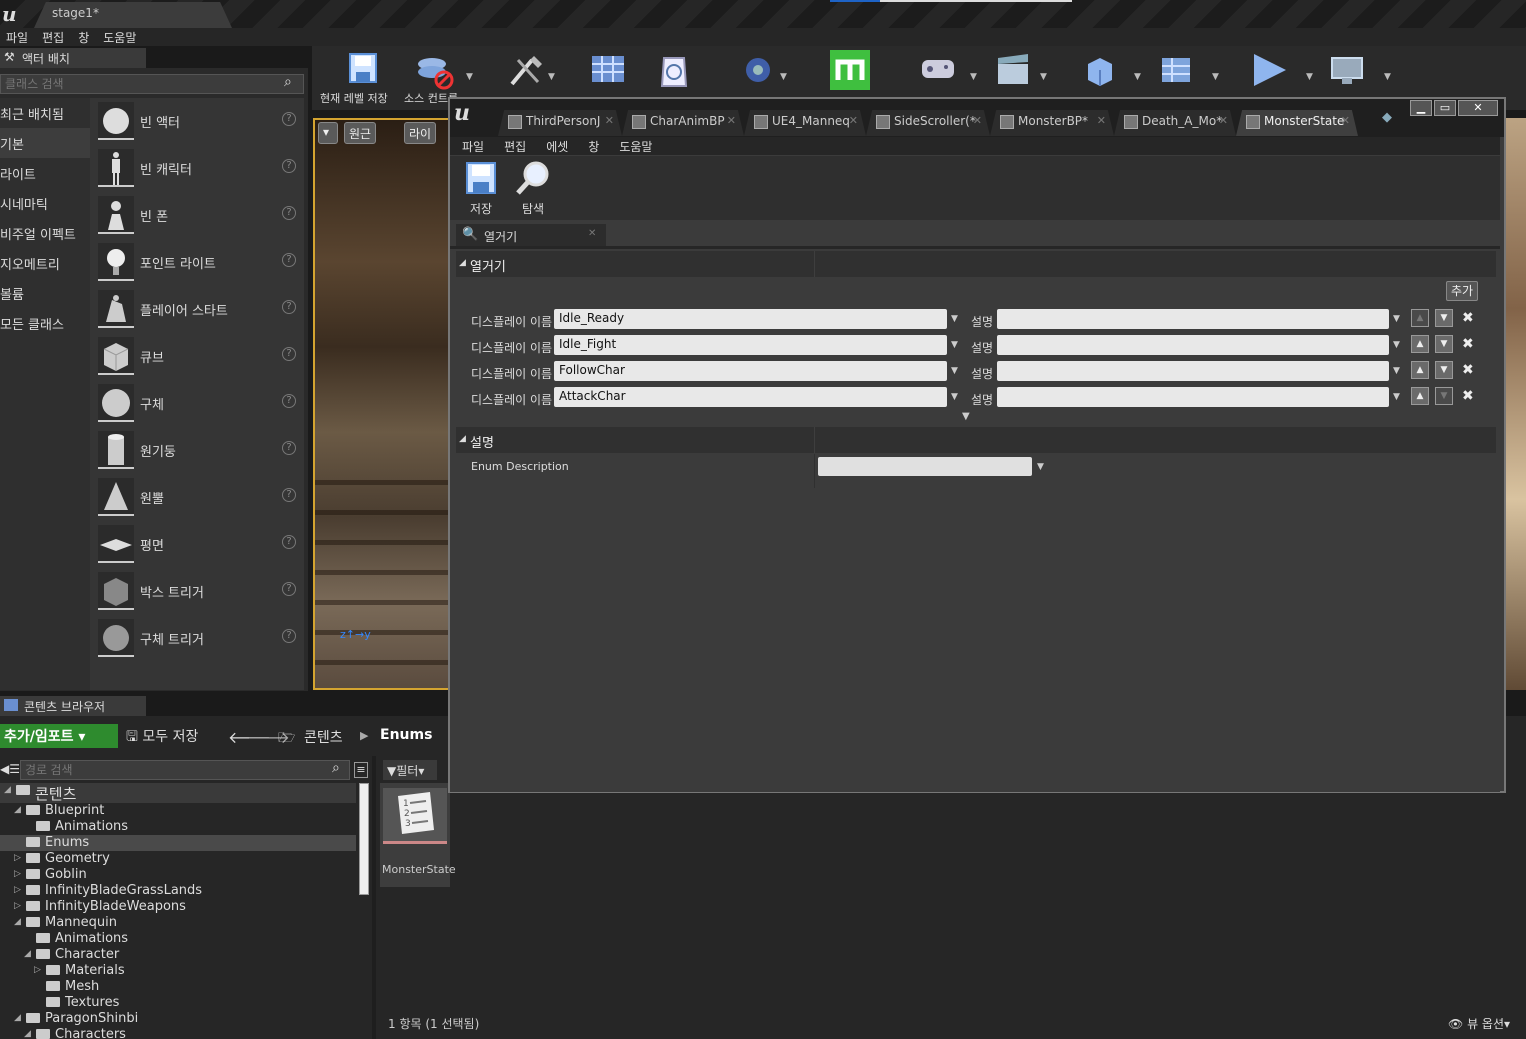 The width and height of the screenshot is (1526, 1039). Describe the element at coordinates (1387, 117) in the screenshot. I see `pin-icon: ◆` at that location.